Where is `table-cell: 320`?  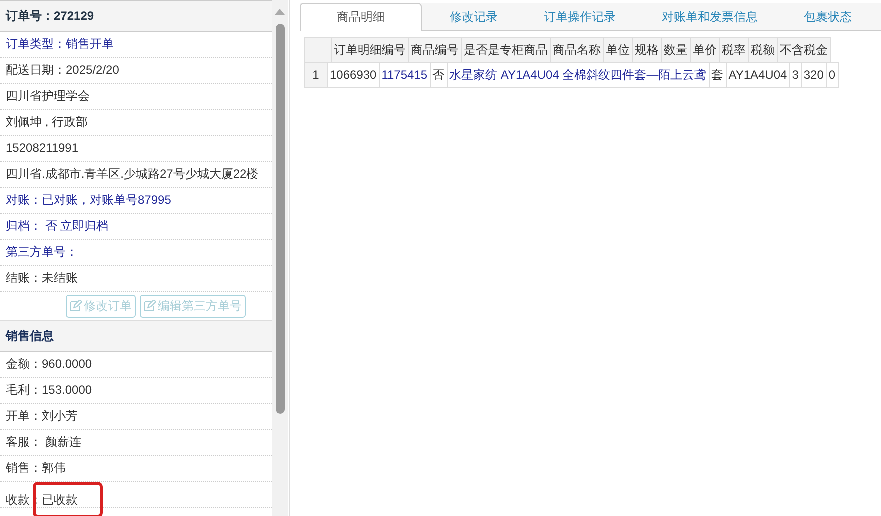 table-cell: 320 is located at coordinates (813, 75).